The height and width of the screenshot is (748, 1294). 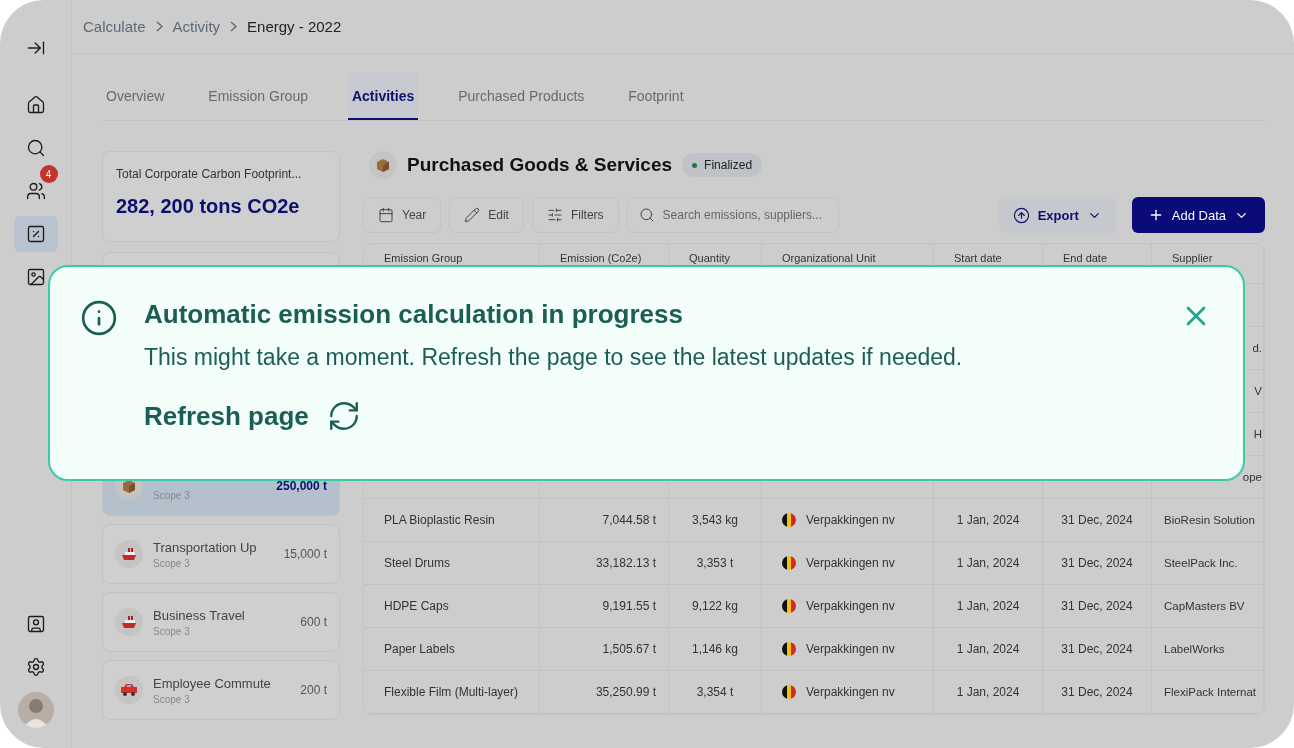 I want to click on table-cell: 1,505.67 t, so click(x=604, y=649).